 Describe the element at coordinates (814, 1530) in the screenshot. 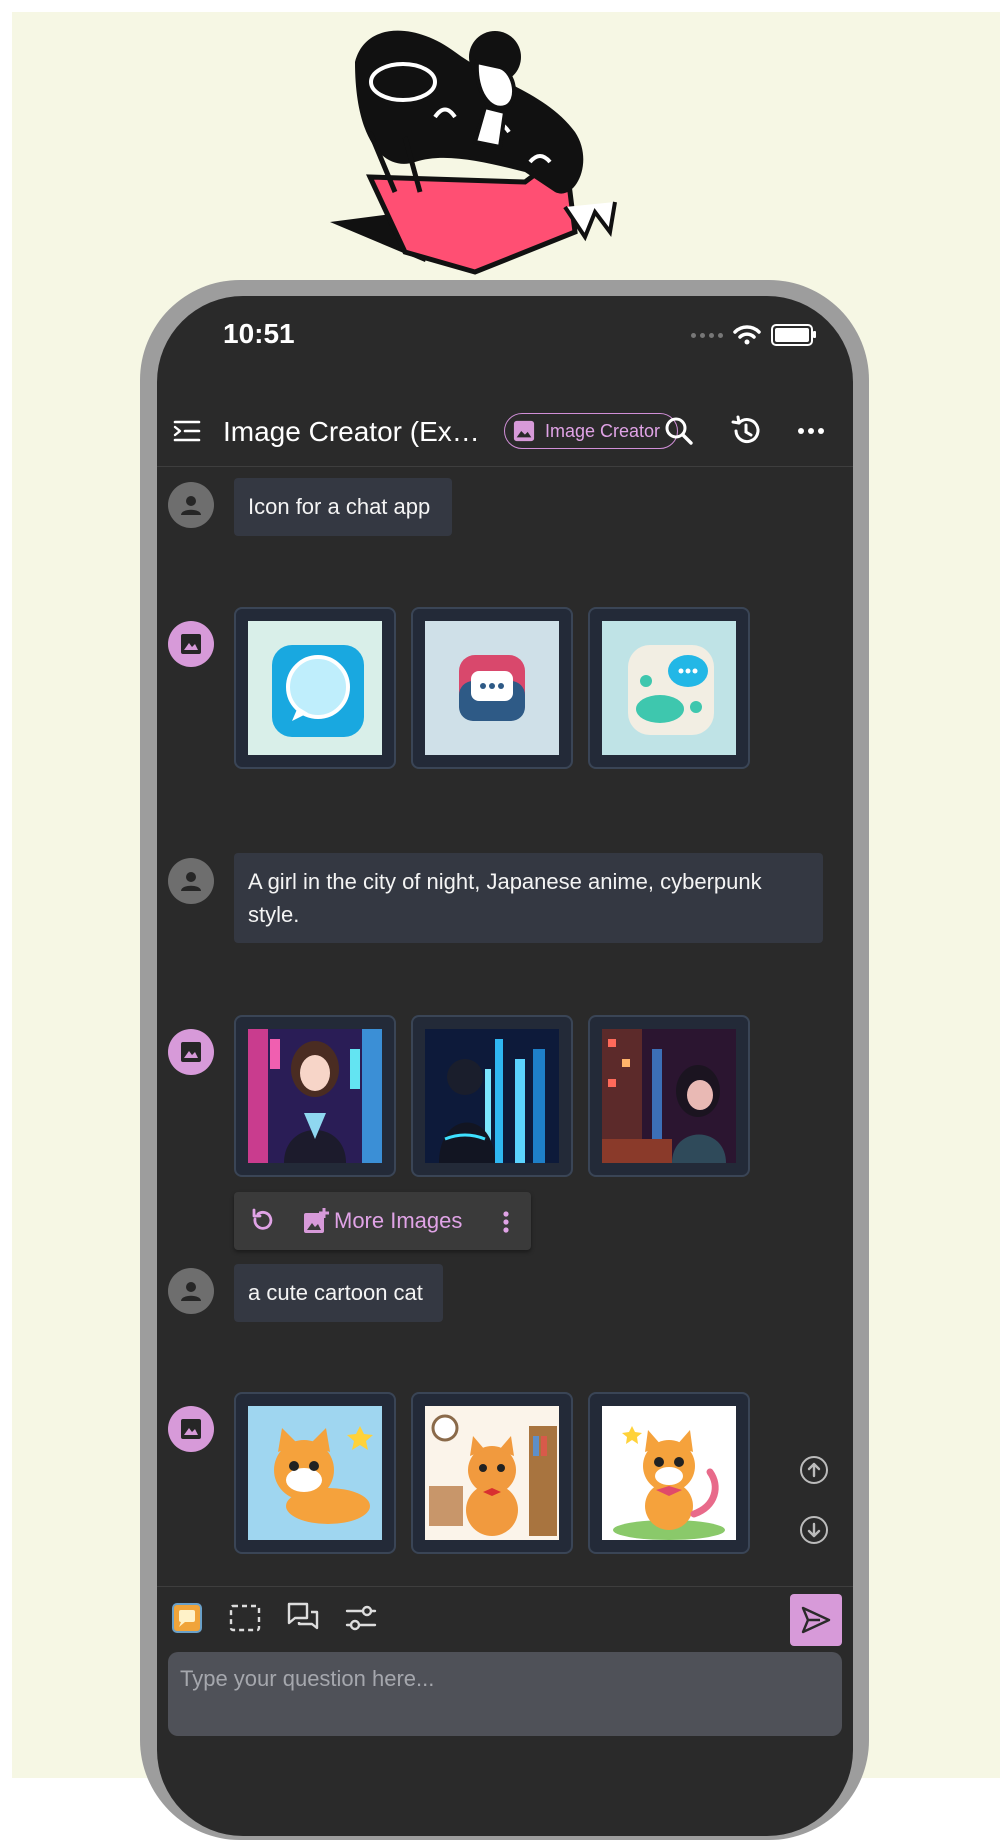

I see `scroll-down-icon` at that location.